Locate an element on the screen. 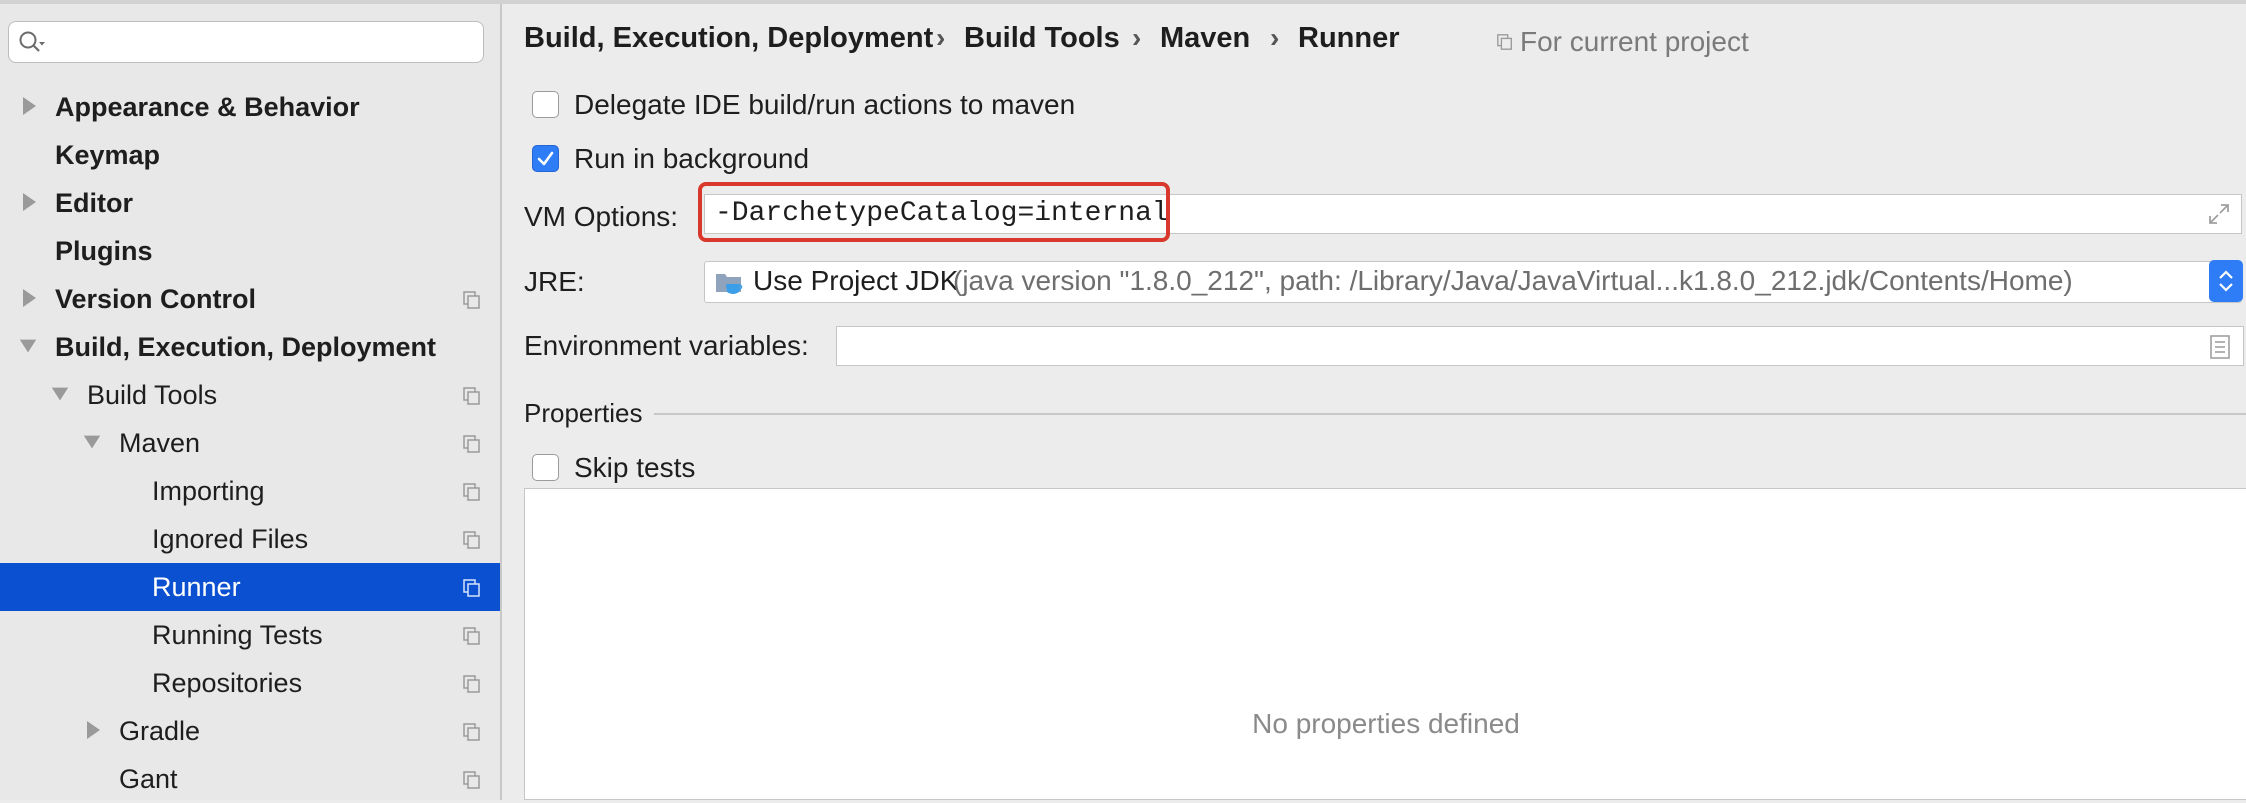  jdk-folder-icon is located at coordinates (729, 284).